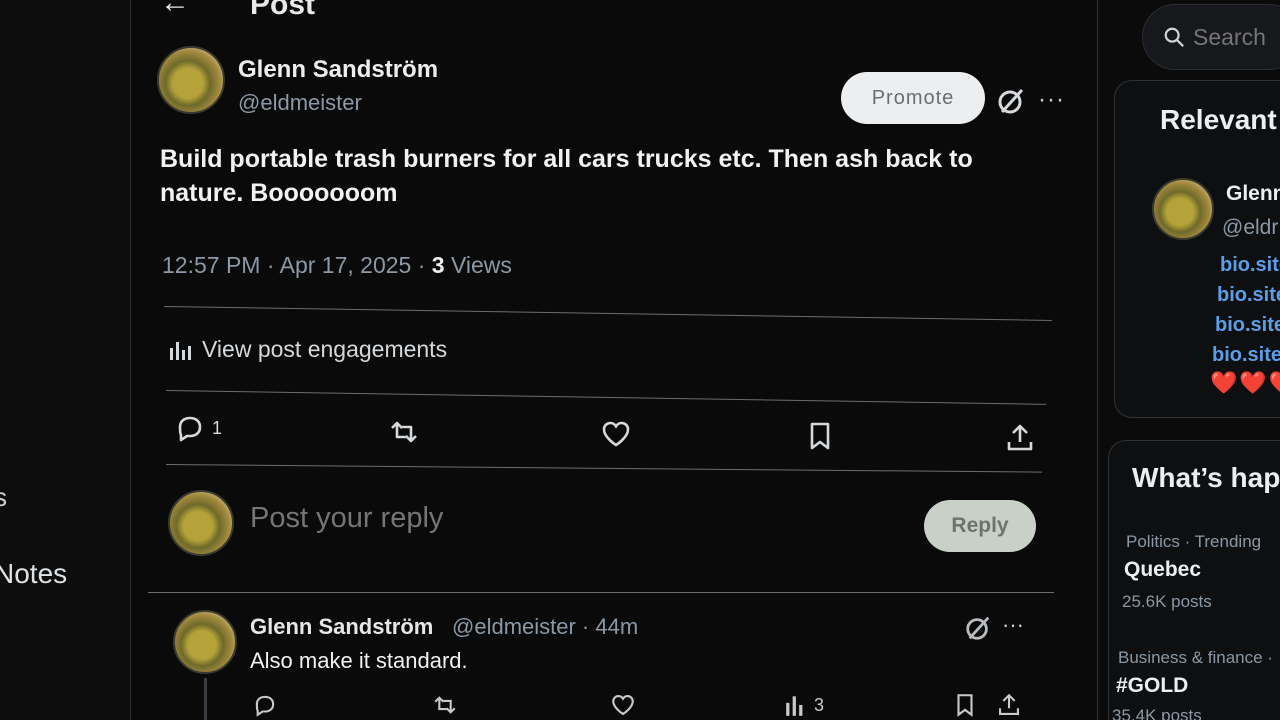 The width and height of the screenshot is (1280, 720). Describe the element at coordinates (283, 10) in the screenshot. I see `page-title: Post` at that location.